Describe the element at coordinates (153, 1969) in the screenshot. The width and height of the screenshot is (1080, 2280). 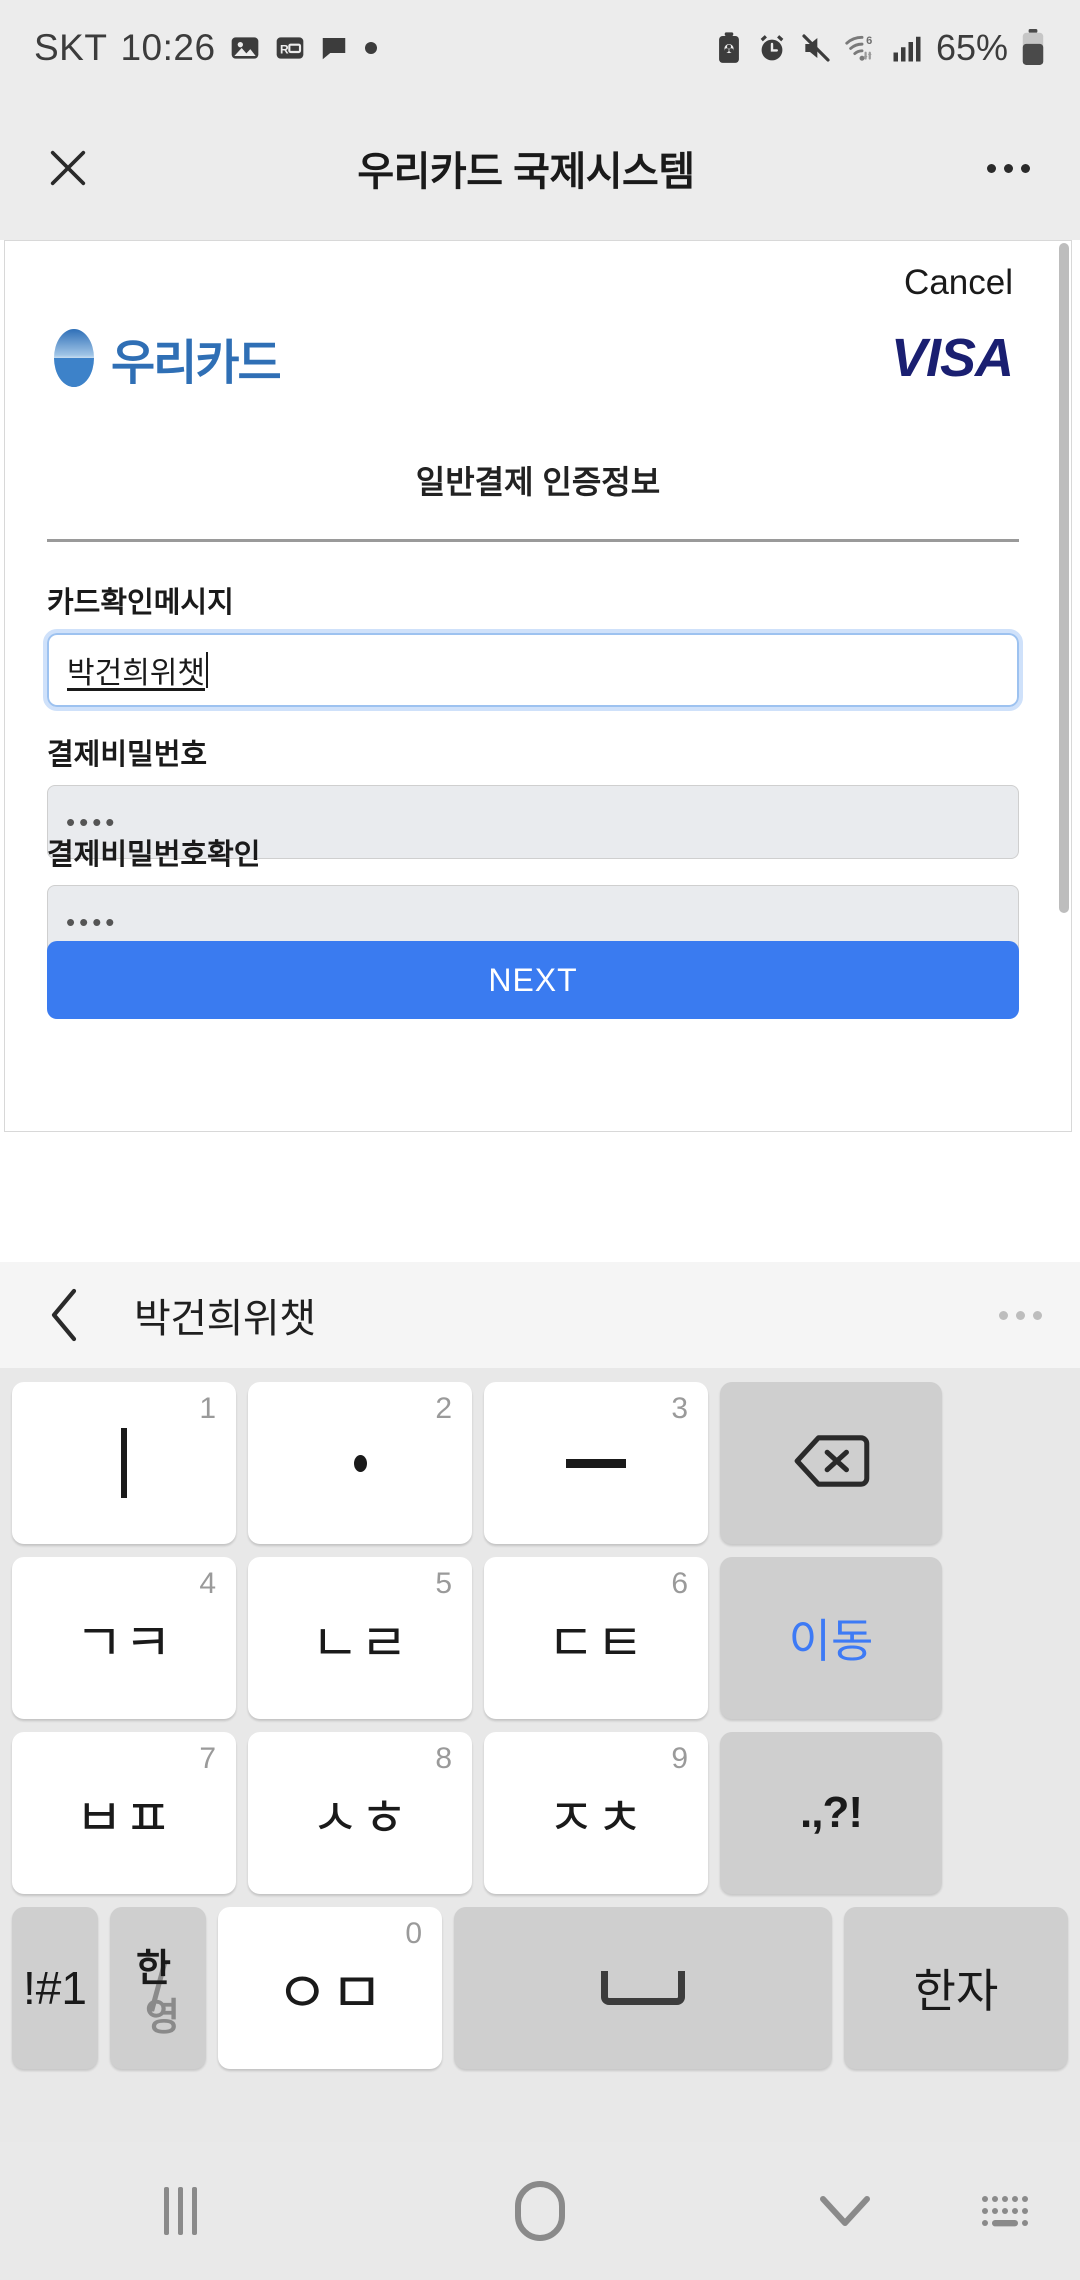
I see `lang-han-label: 한` at that location.